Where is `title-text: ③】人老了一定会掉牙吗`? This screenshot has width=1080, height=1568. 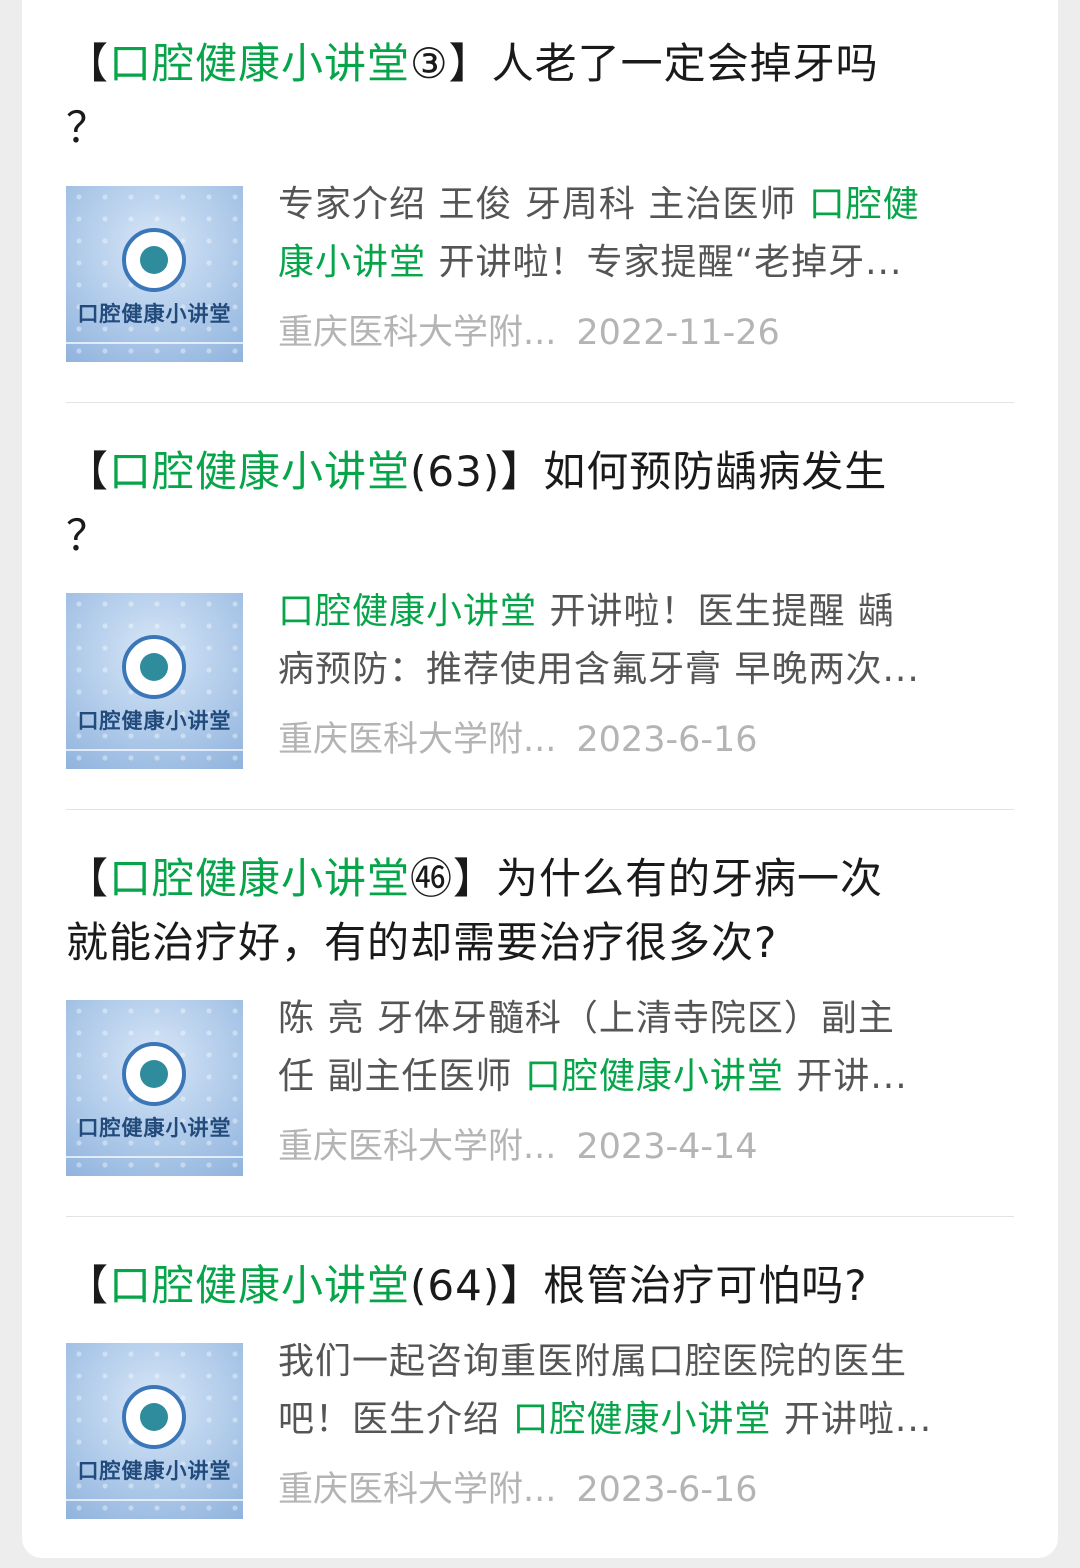 title-text: ③】人老了一定会掉牙吗 is located at coordinates (644, 63).